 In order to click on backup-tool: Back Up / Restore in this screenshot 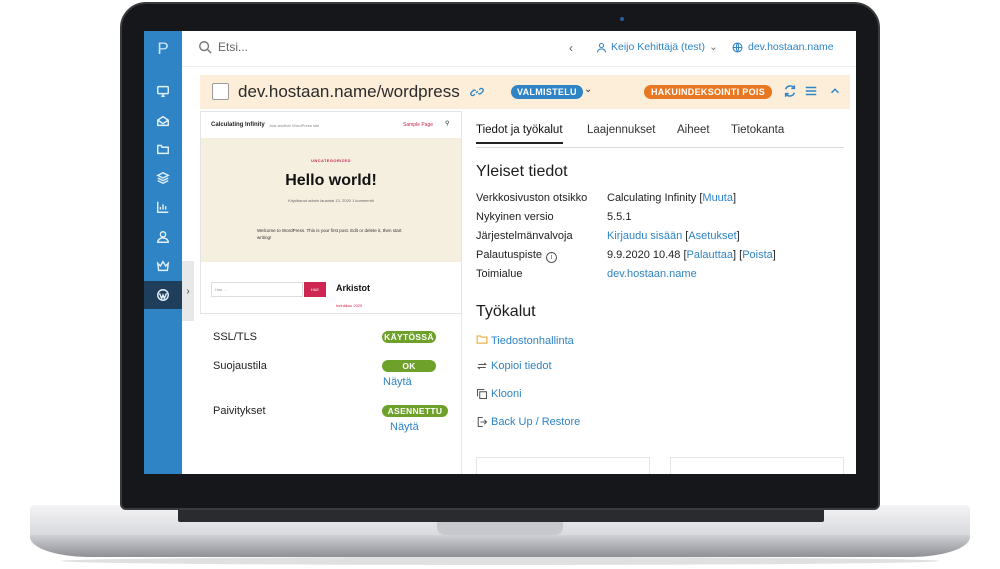, I will do `click(528, 422)`.